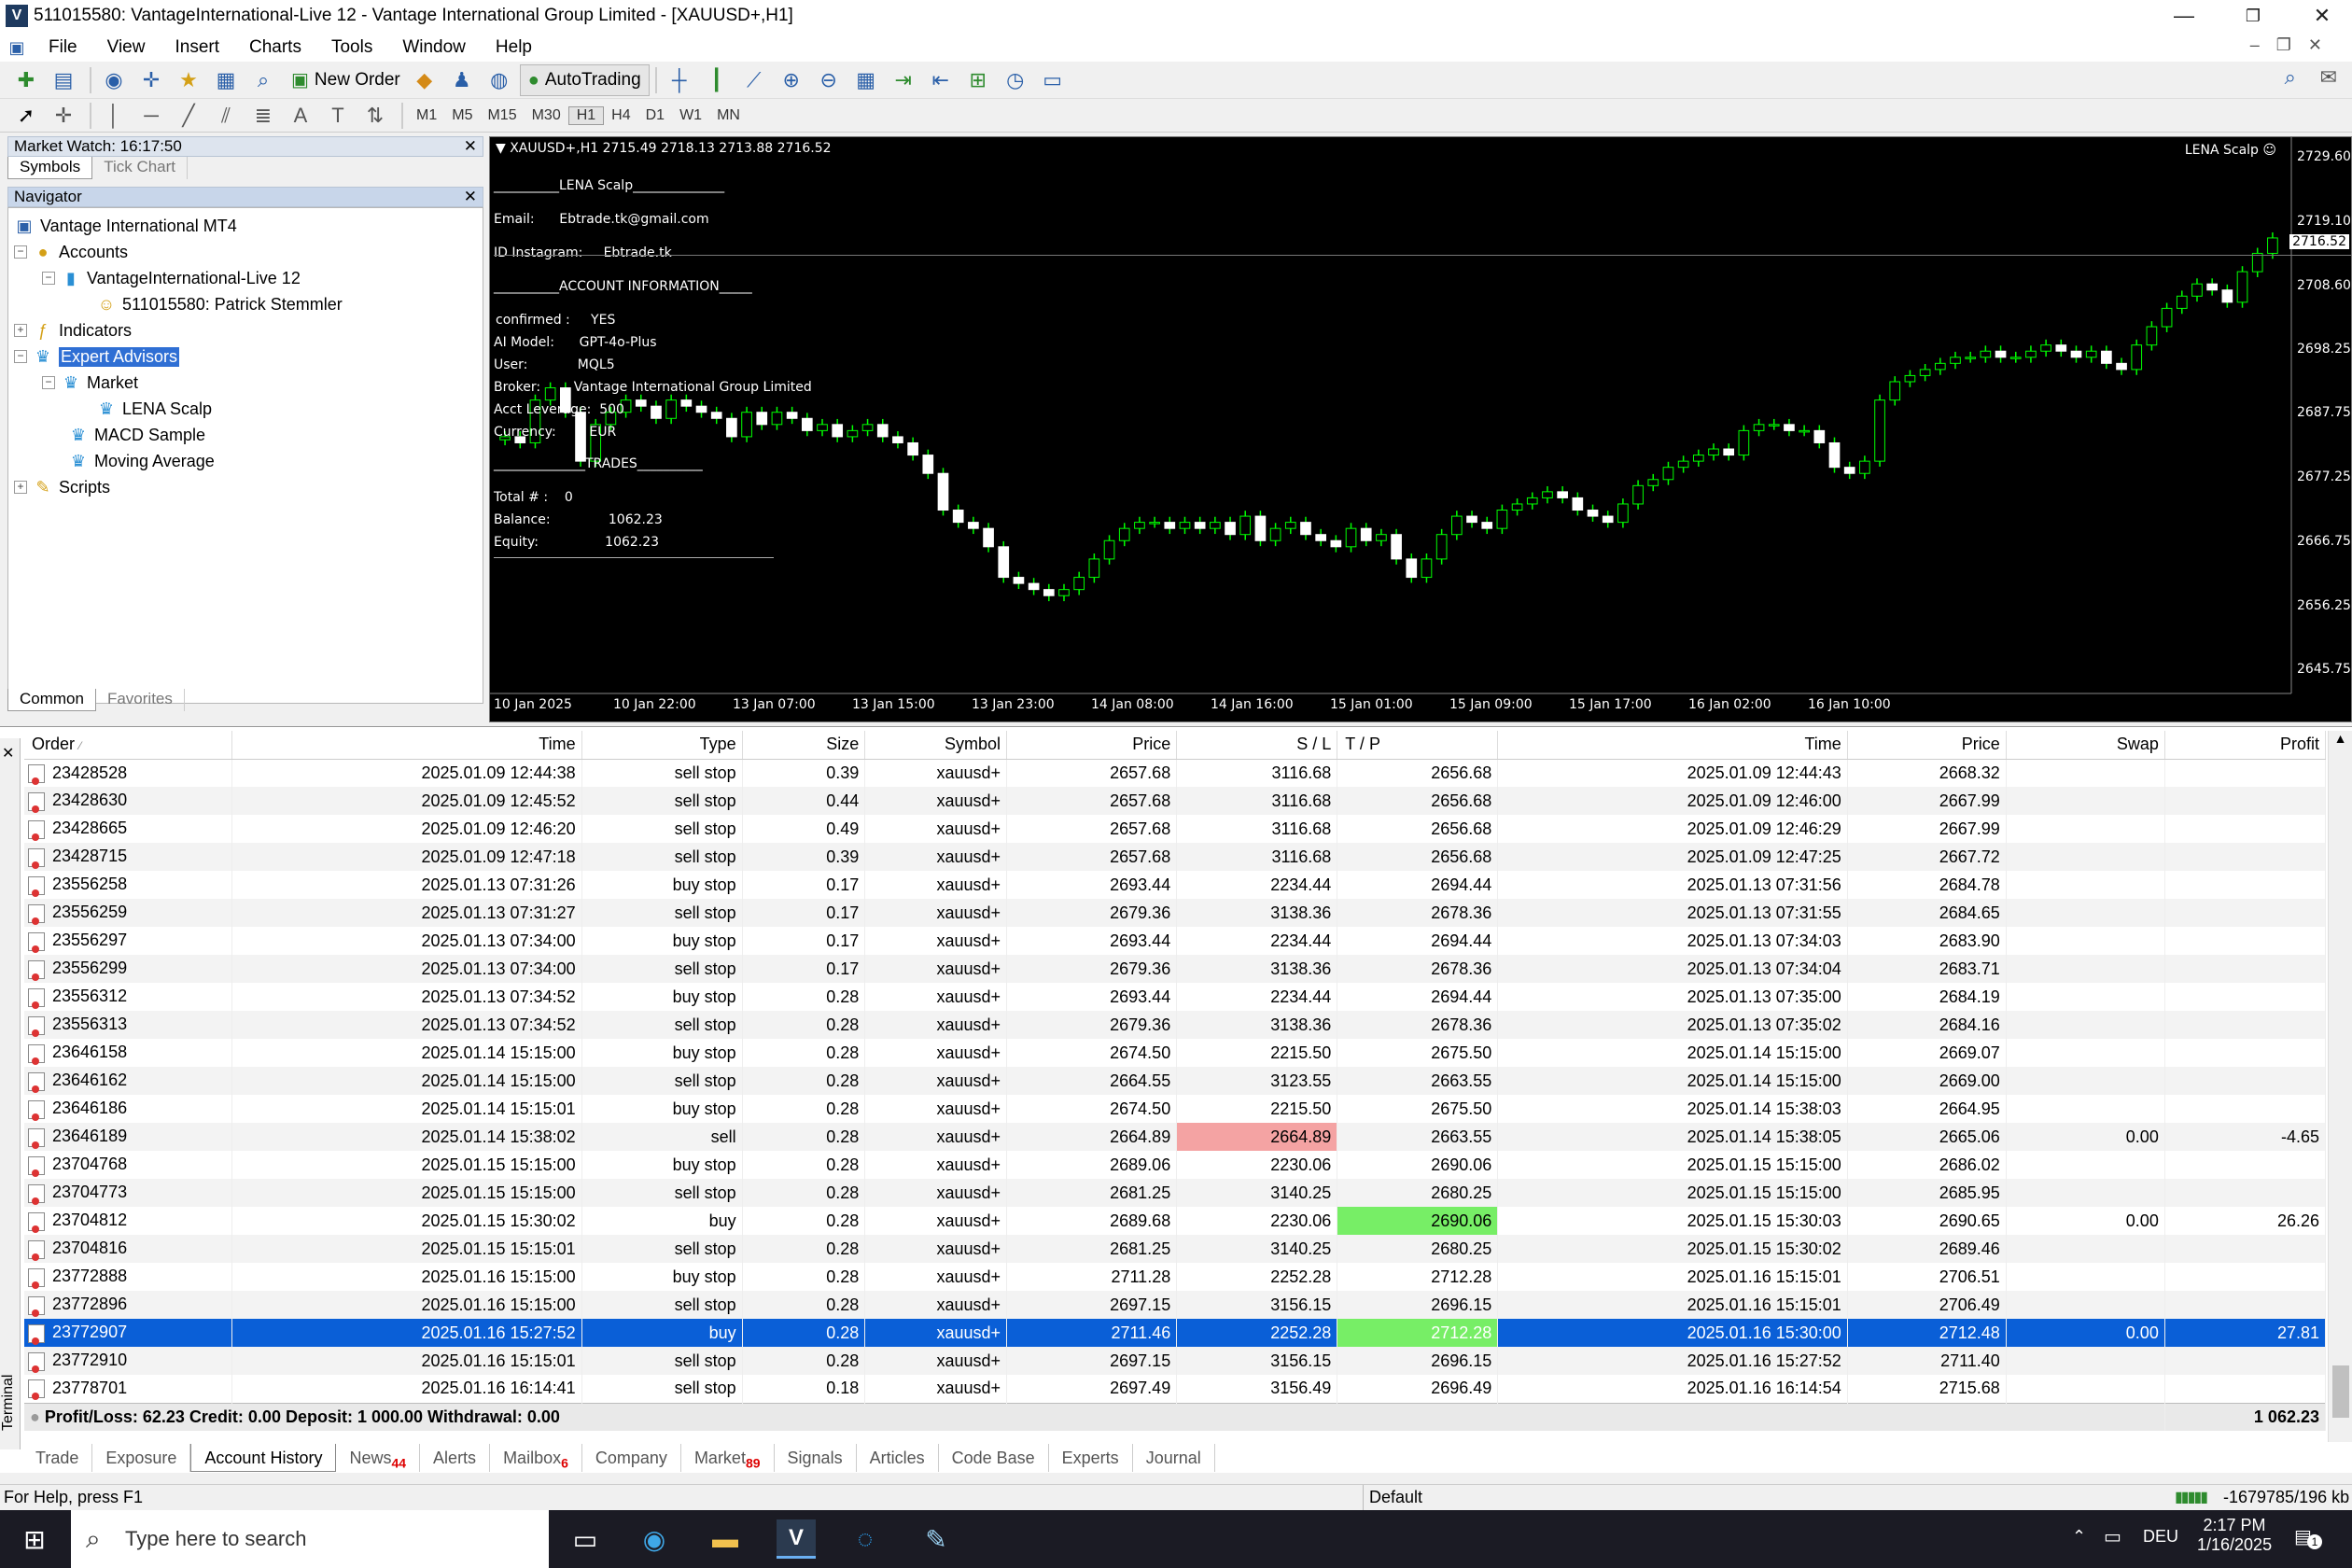 This screenshot has width=2352, height=1568. Describe the element at coordinates (2184, 17) in the screenshot. I see `minimize-button: —` at that location.